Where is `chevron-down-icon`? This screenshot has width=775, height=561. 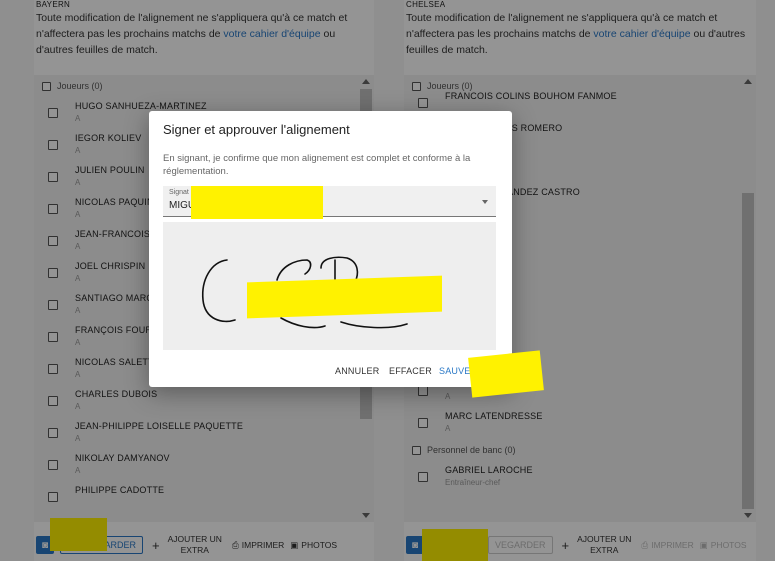
chevron-down-icon is located at coordinates (485, 202).